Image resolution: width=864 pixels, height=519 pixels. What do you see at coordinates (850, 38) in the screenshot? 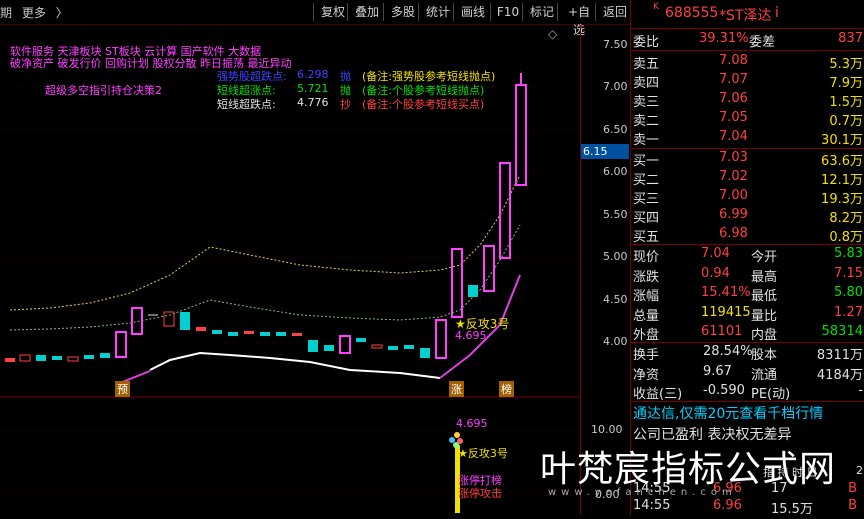
I see `weicha-value: 837` at bounding box center [850, 38].